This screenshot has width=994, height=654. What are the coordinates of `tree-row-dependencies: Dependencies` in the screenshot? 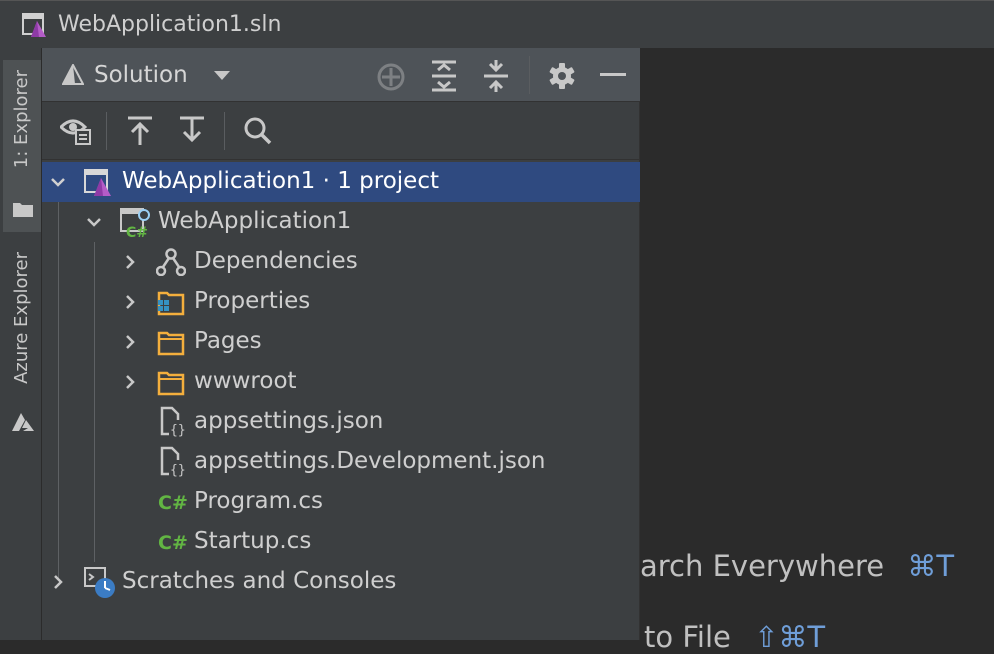 It's located at (341, 262).